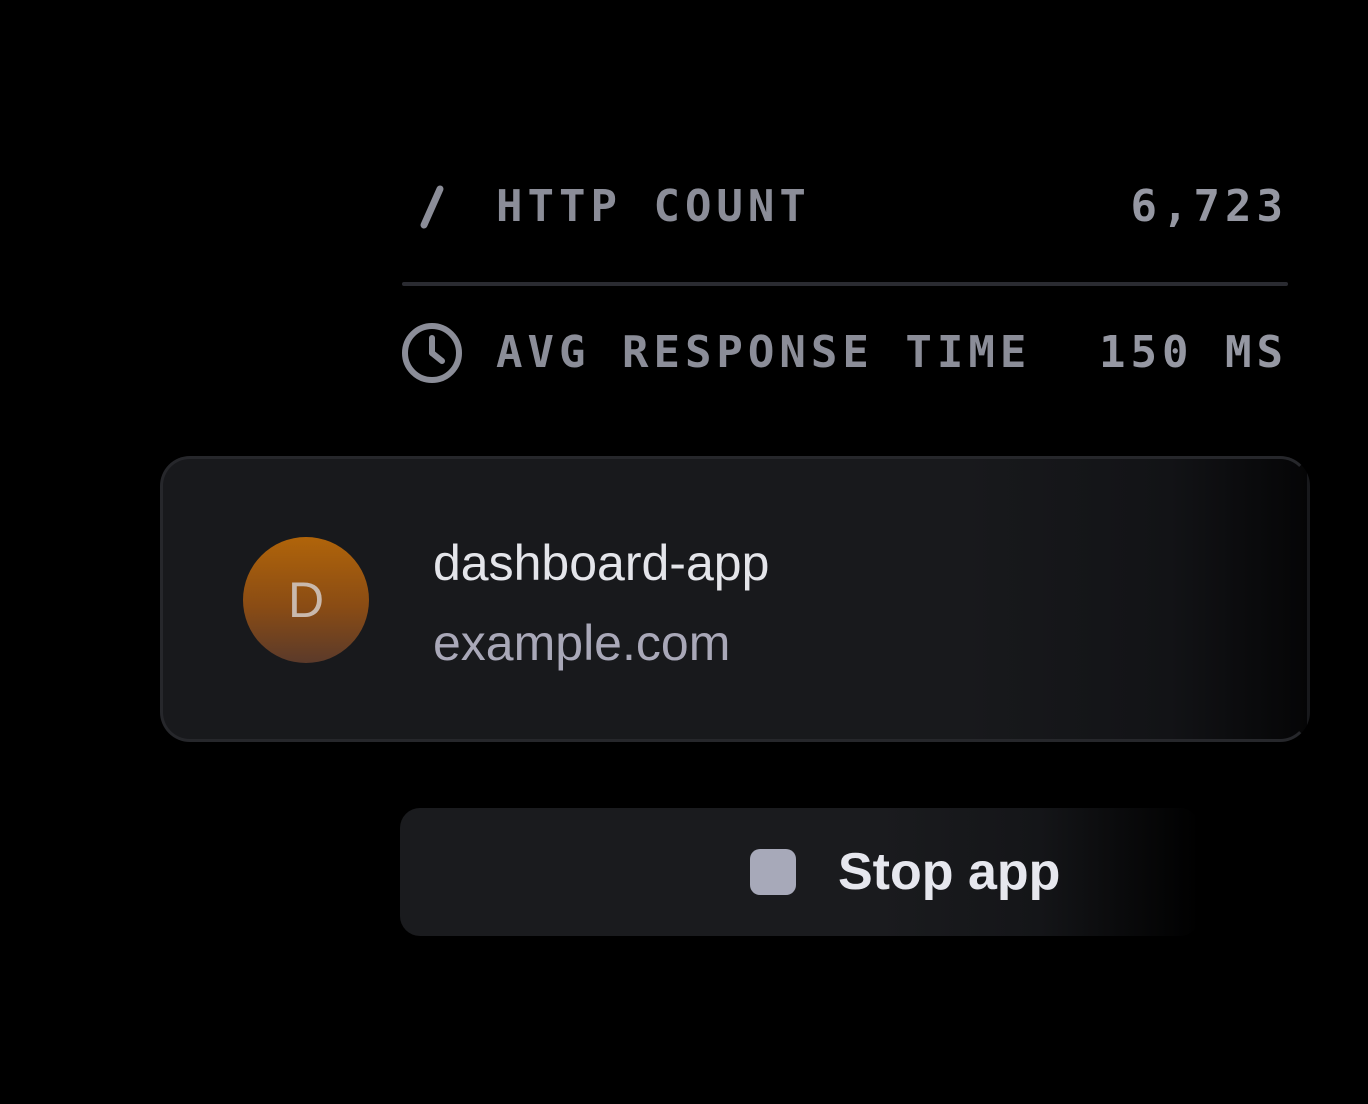 This screenshot has width=1368, height=1104. I want to click on metric-label: AVG RESPONSE TIME, so click(764, 352).